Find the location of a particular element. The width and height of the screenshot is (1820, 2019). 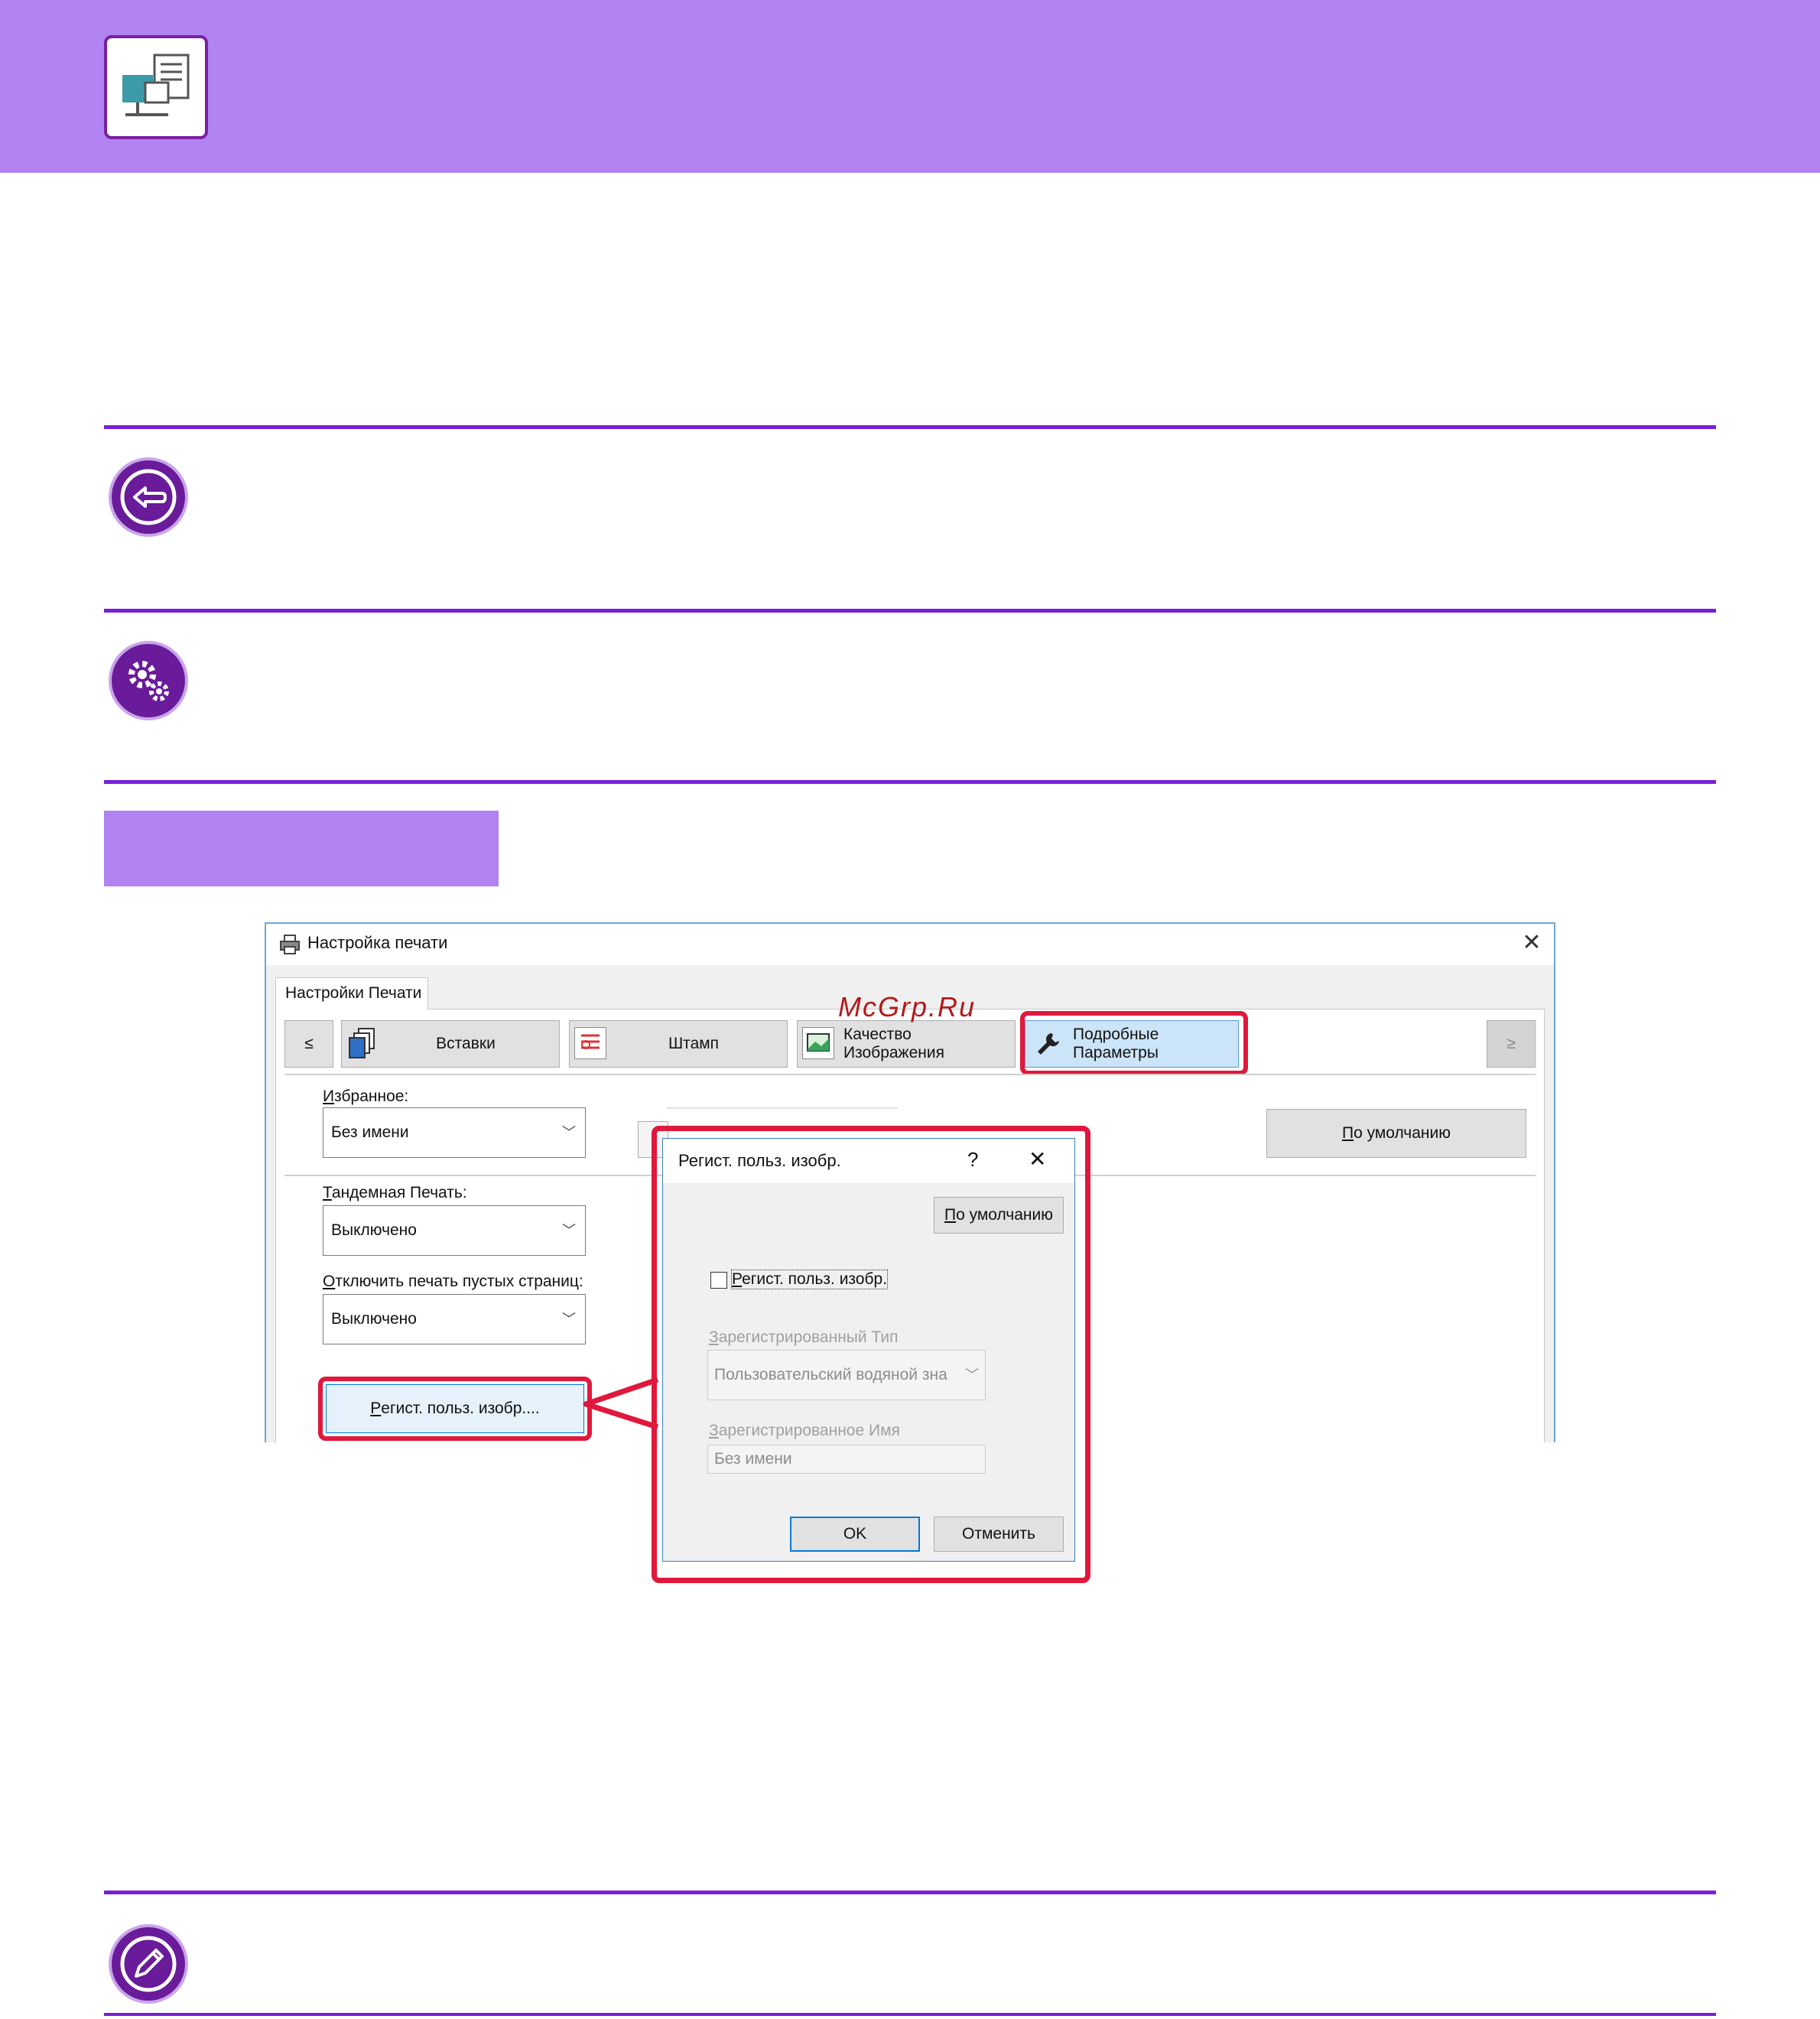

register-image-checkbox is located at coordinates (718, 1280).